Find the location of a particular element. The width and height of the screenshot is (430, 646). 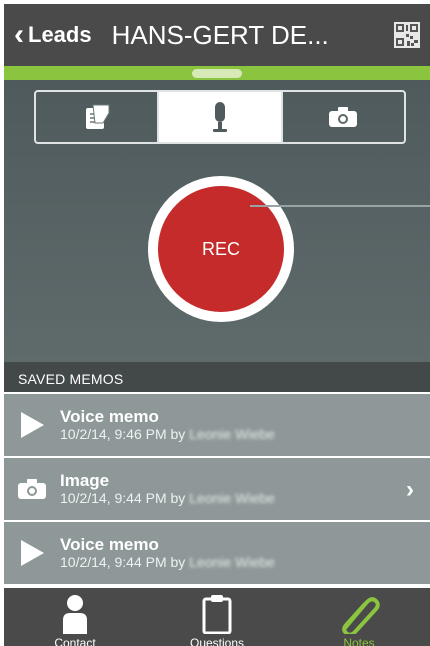

tab-notes: Notes is located at coordinates (359, 617).